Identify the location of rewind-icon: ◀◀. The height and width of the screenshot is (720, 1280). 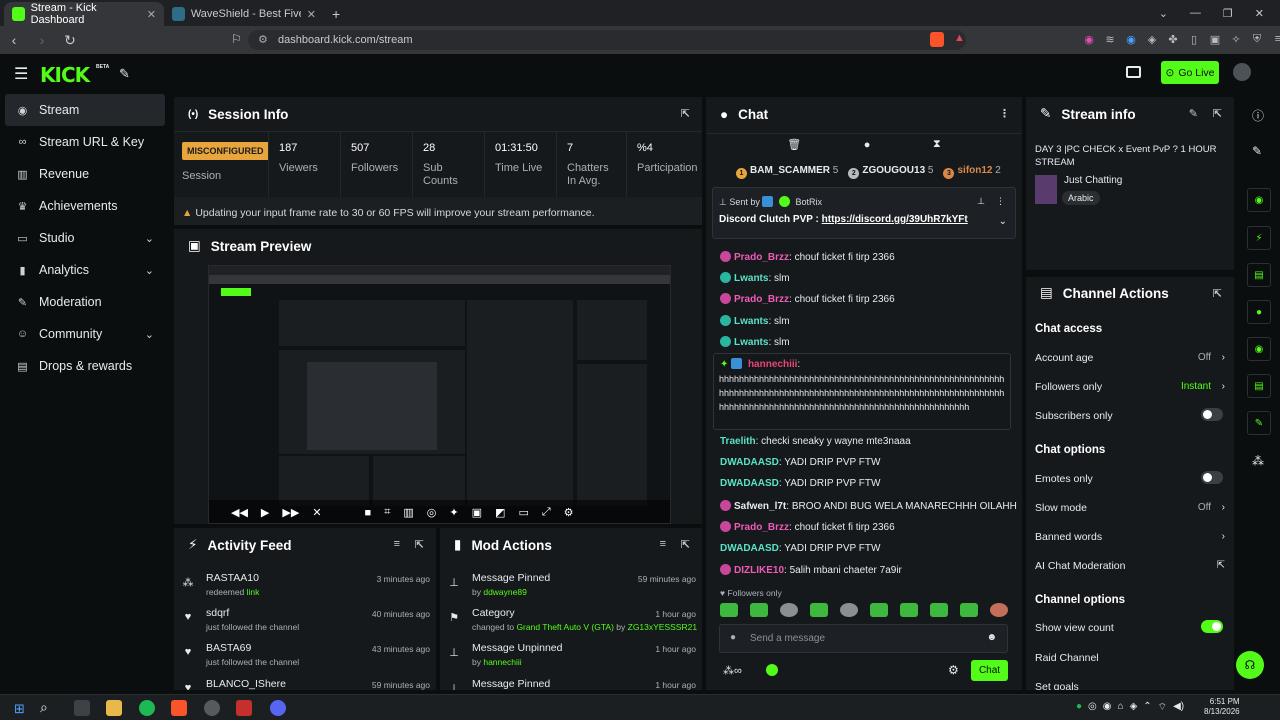
(239, 512).